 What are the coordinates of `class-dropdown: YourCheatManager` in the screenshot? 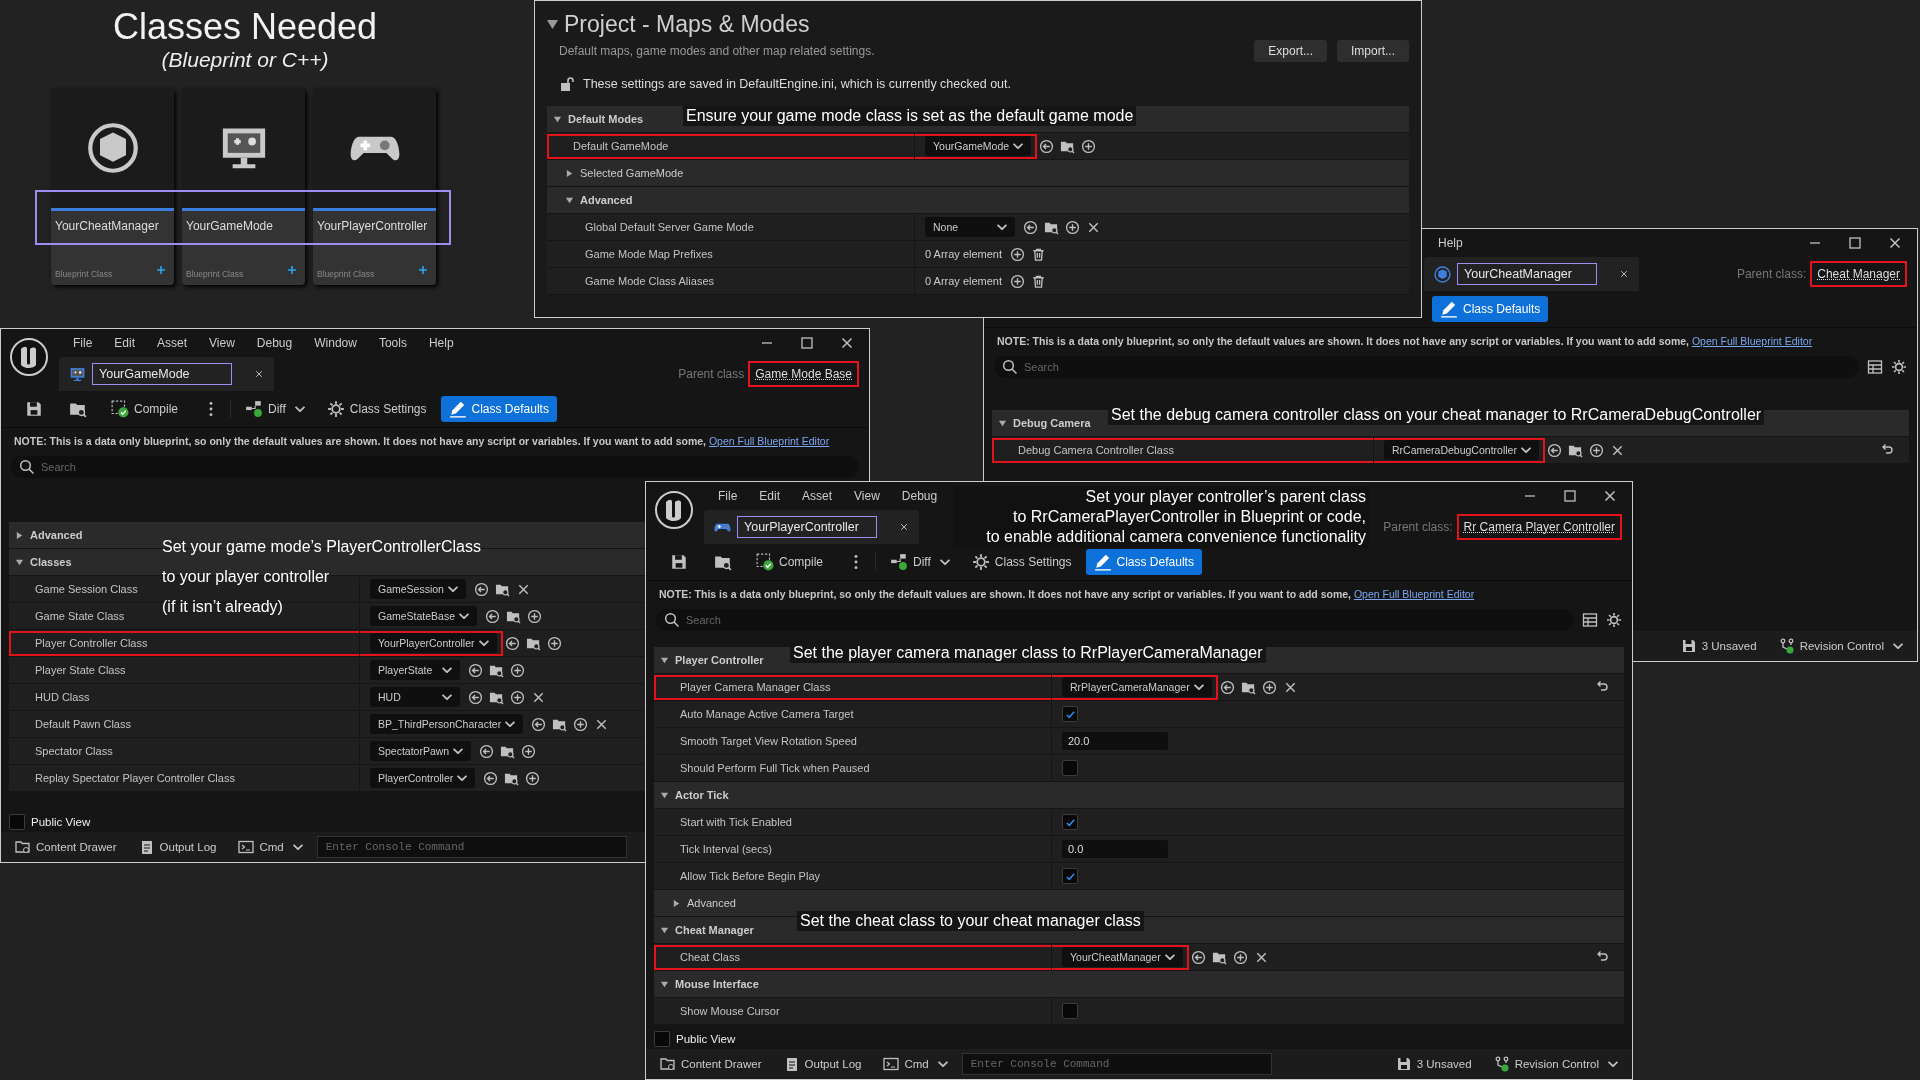 It's located at (1122, 957).